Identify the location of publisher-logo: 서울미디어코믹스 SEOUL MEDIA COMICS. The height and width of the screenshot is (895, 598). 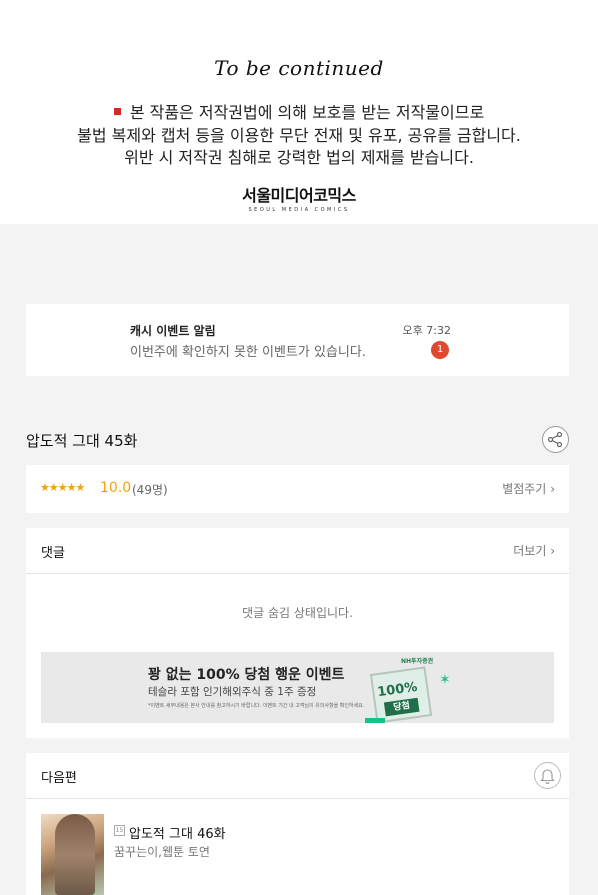
(299, 197).